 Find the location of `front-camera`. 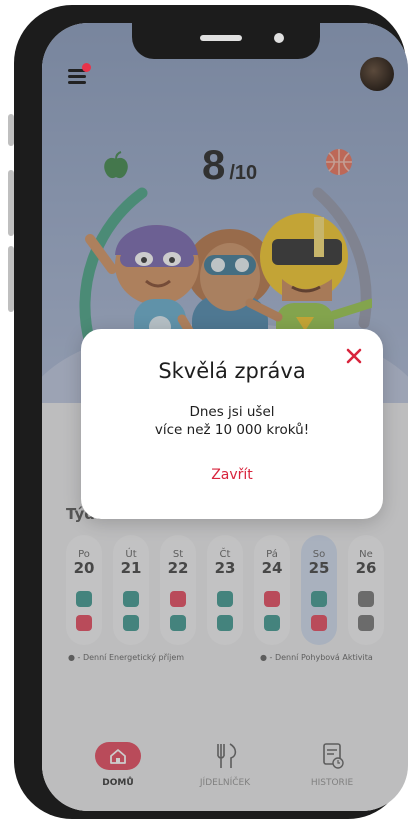

front-camera is located at coordinates (279, 38).